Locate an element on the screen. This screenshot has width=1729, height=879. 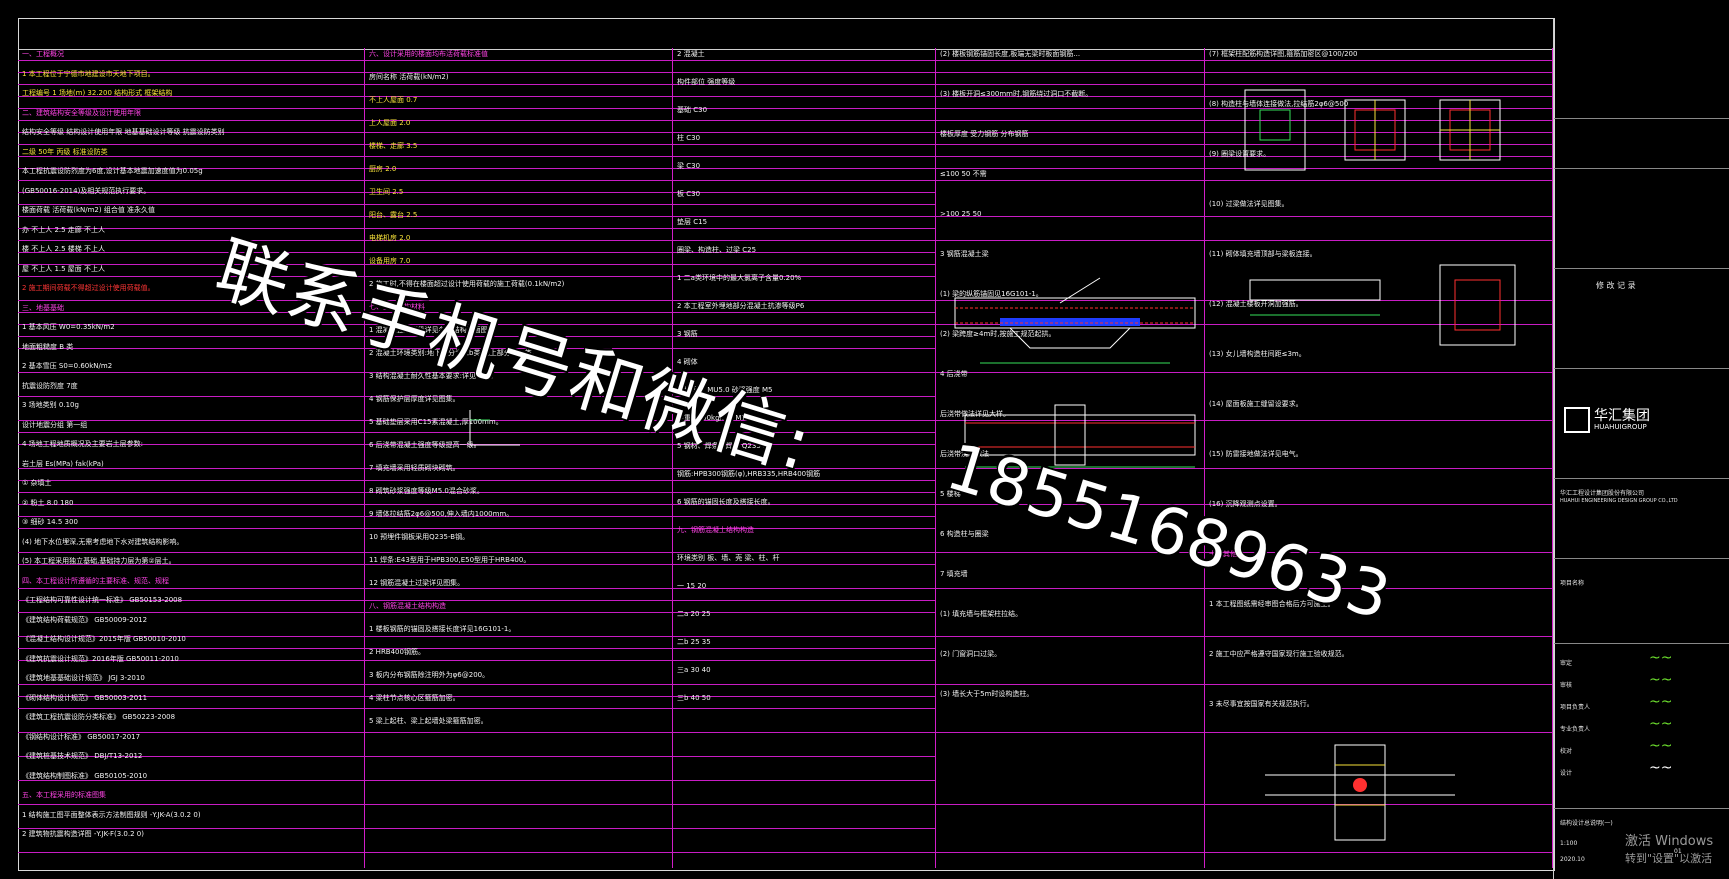
note-line: (10) 过梁做法详见图集。 is located at coordinates (1249, 204).